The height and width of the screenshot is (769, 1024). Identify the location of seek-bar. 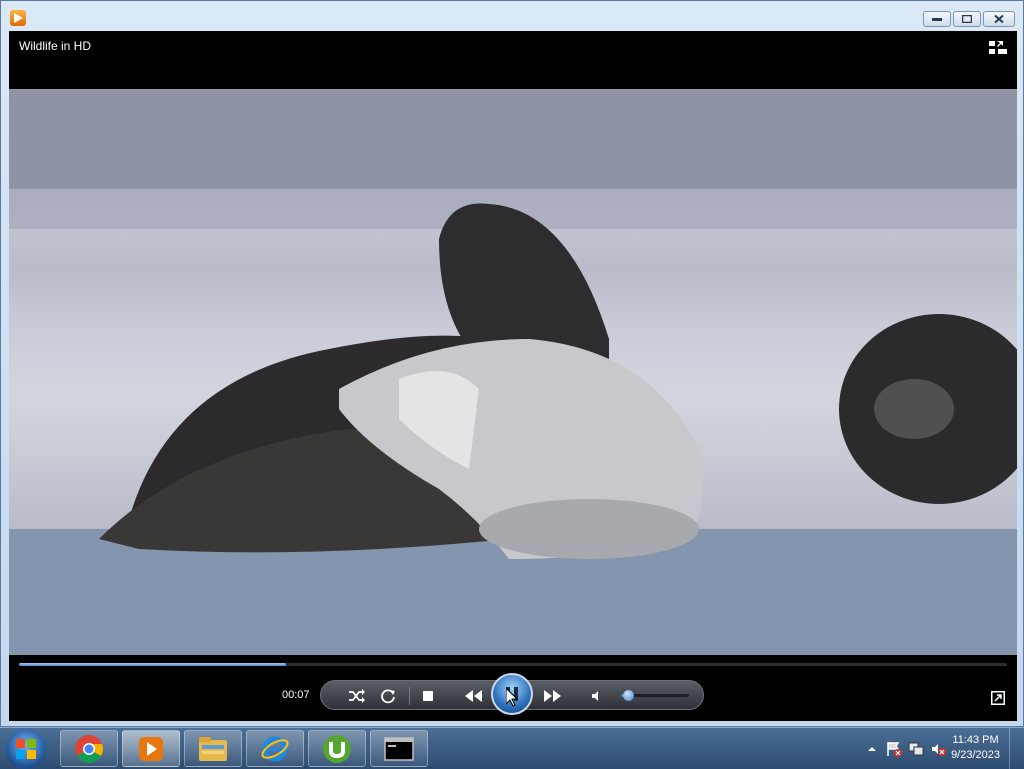
(513, 664).